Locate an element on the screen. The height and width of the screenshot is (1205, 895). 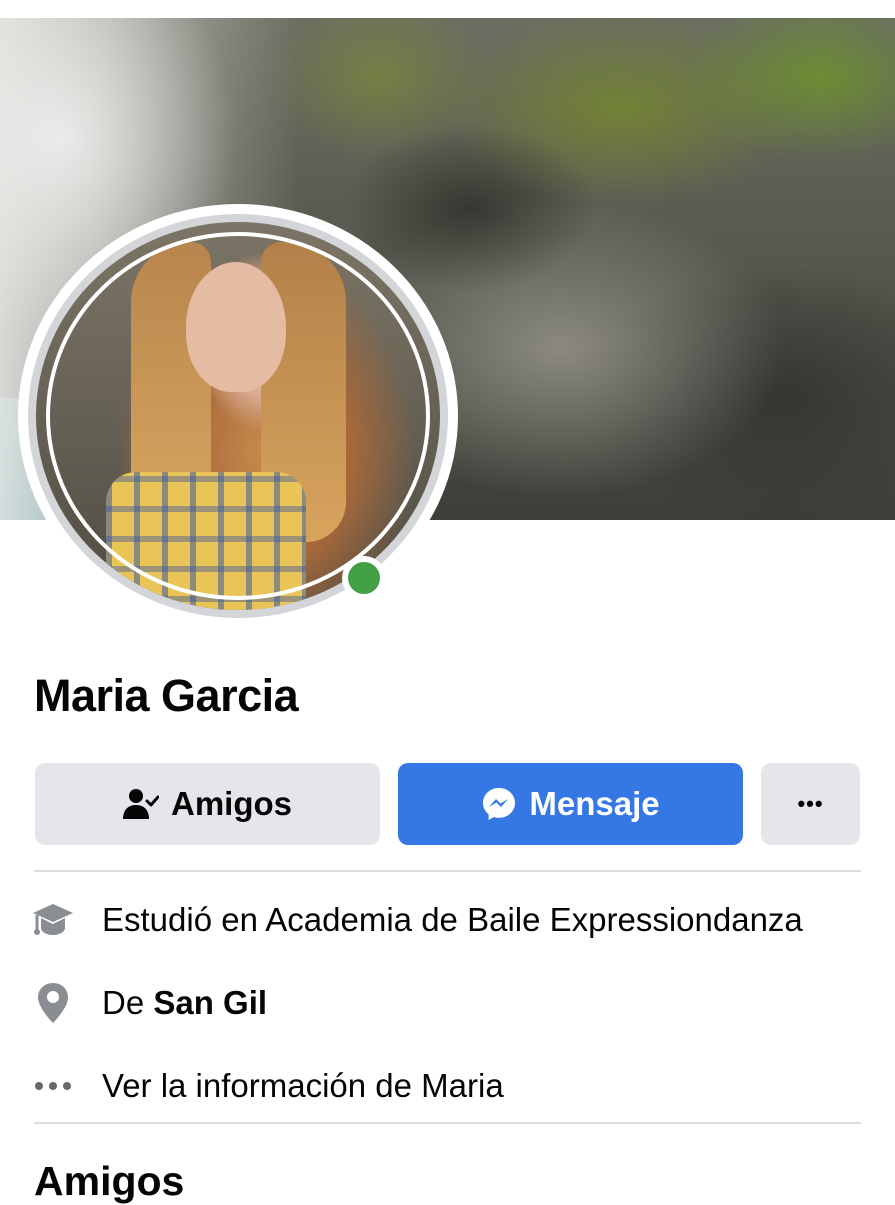
location-prefix: De is located at coordinates (128, 1002).